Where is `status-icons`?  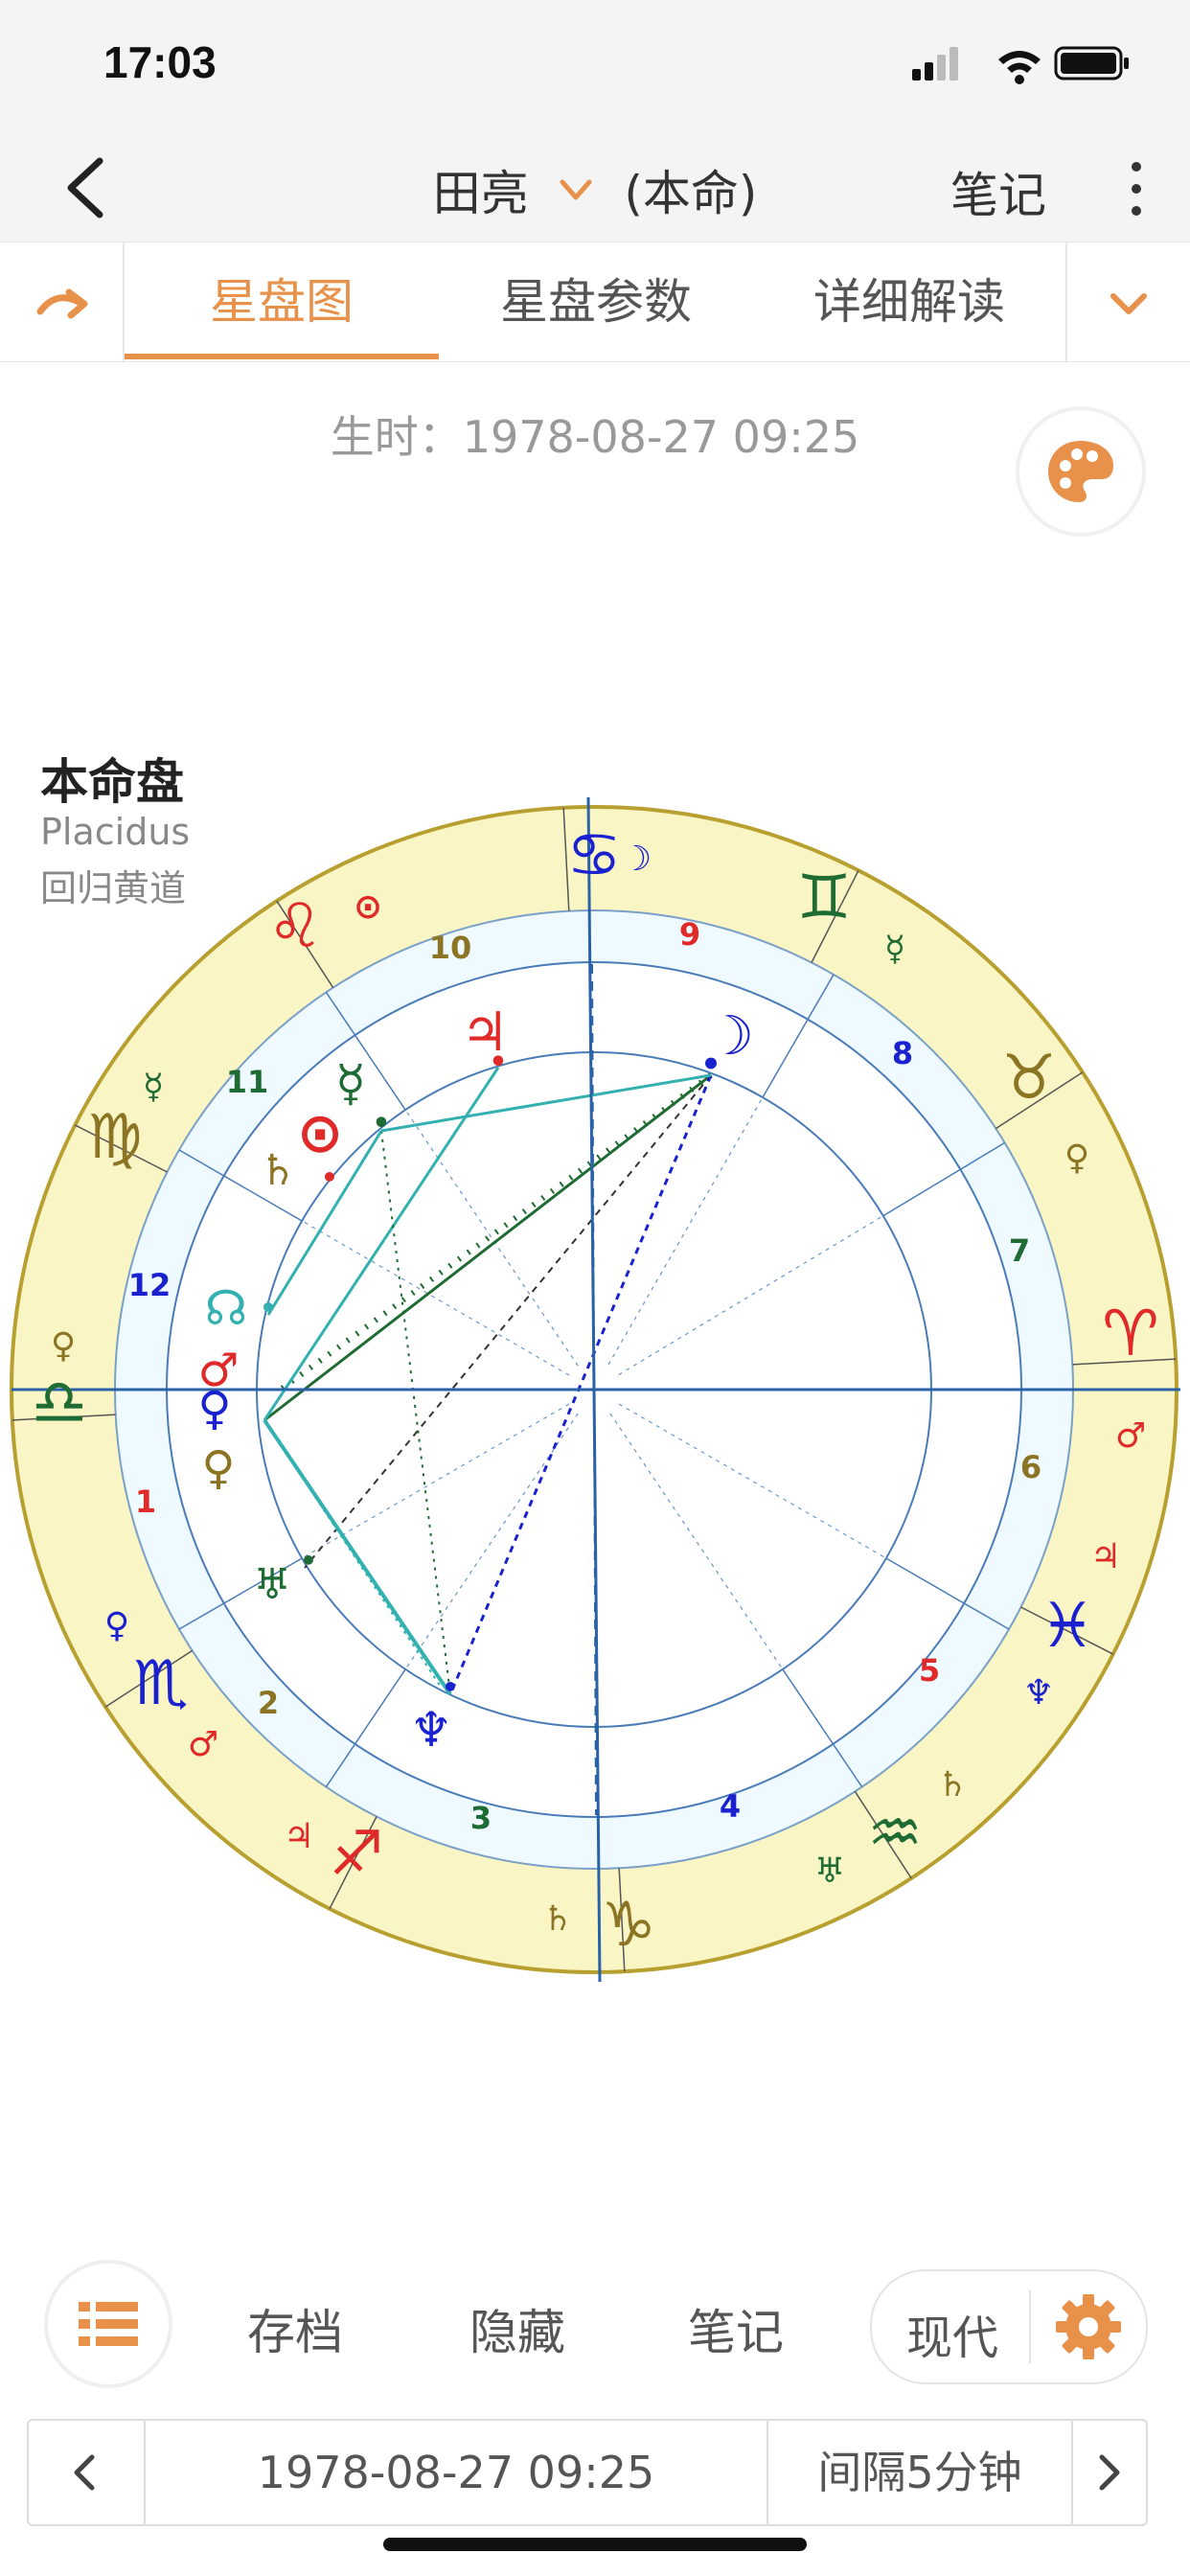 status-icons is located at coordinates (1020, 65).